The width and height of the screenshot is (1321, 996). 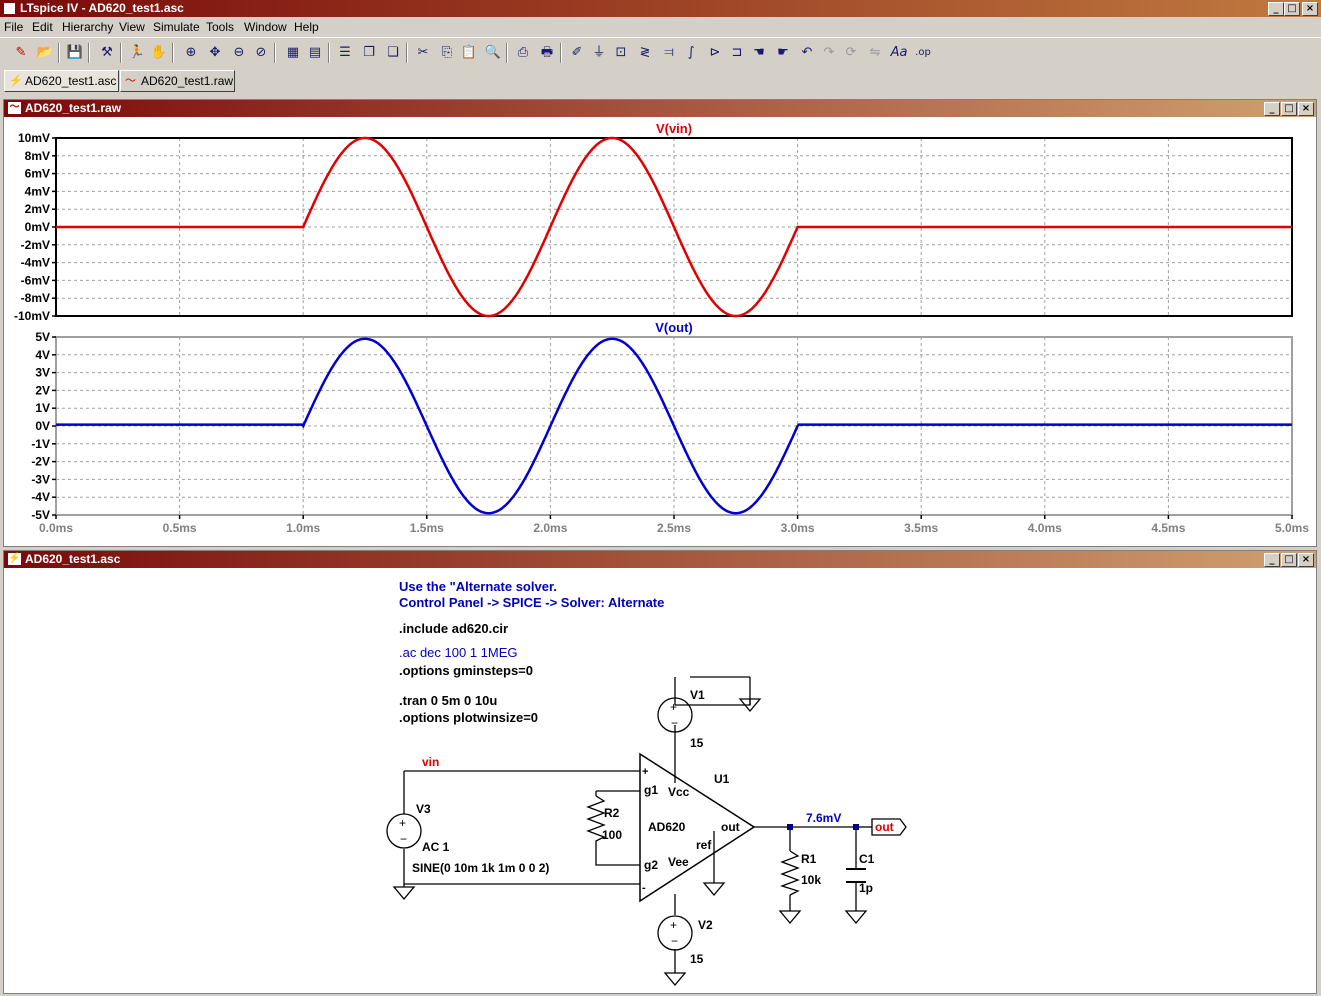 I want to click on paste-icon: 📋, so click(x=469, y=53).